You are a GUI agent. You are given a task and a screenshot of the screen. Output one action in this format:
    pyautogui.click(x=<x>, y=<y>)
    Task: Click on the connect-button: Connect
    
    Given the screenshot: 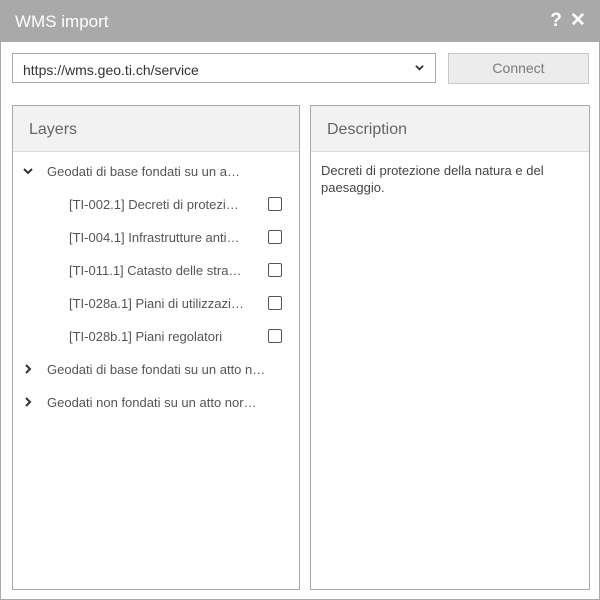 What is the action you would take?
    pyautogui.click(x=518, y=68)
    